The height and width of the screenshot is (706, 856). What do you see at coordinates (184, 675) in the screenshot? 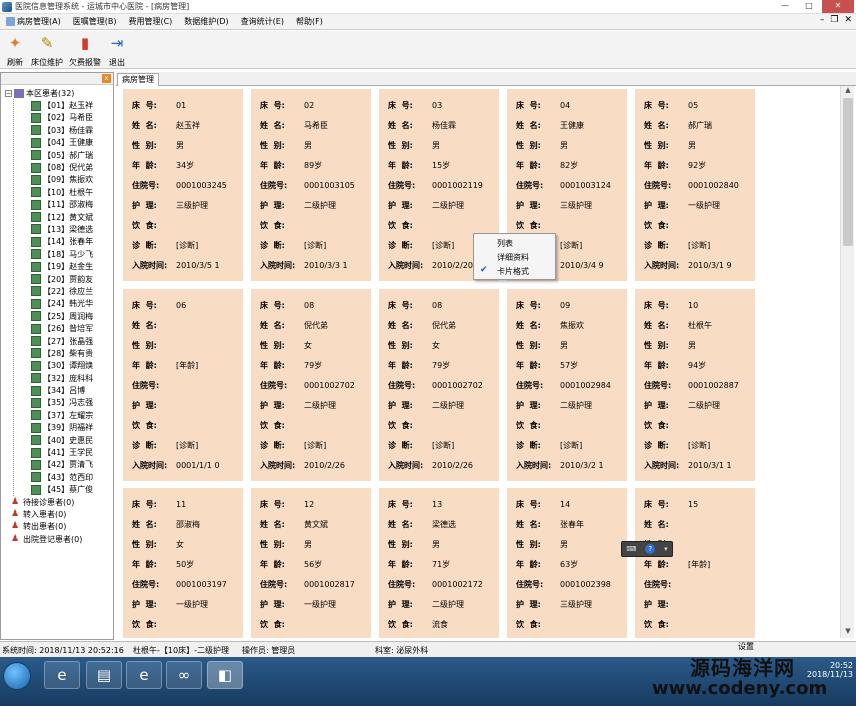
I see `media-taskbar-icon: ∞` at bounding box center [184, 675].